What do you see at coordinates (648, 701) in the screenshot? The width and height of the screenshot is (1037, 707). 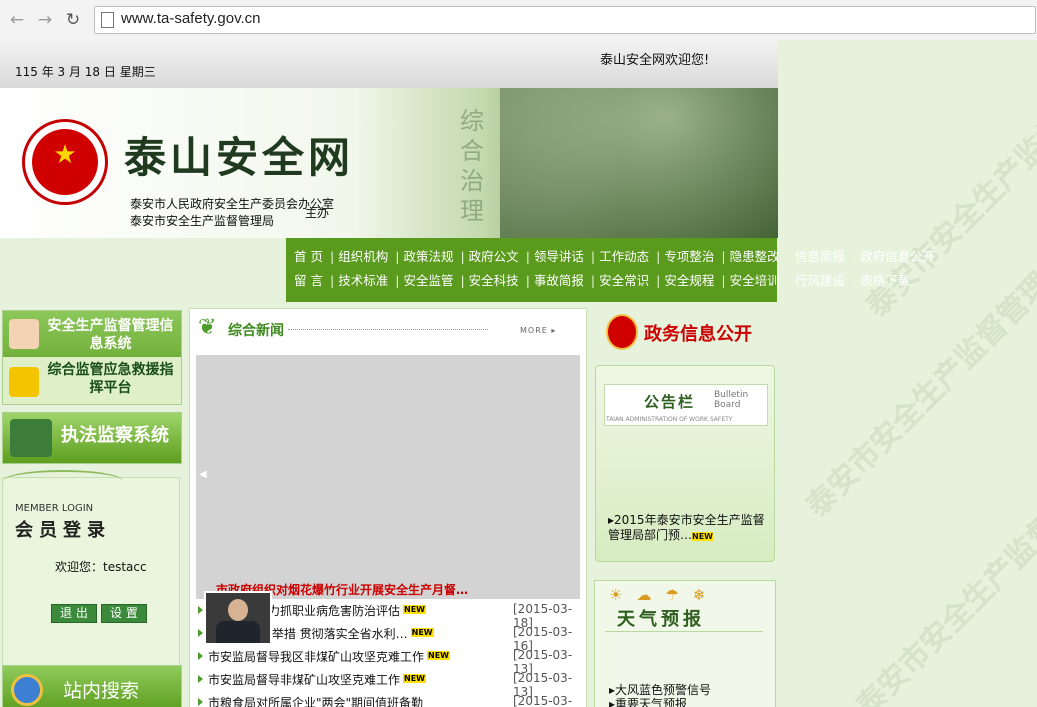 I see `weather-item: ▸重要天气预报` at bounding box center [648, 701].